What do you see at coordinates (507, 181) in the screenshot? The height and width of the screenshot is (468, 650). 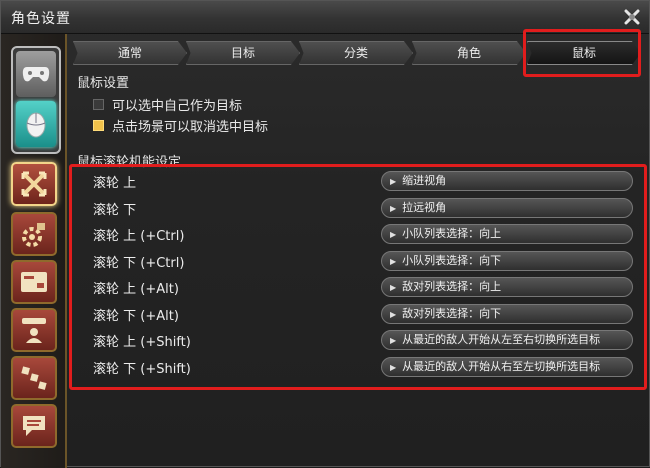 I see `wheel-action-select: ▶ 缩进视角` at bounding box center [507, 181].